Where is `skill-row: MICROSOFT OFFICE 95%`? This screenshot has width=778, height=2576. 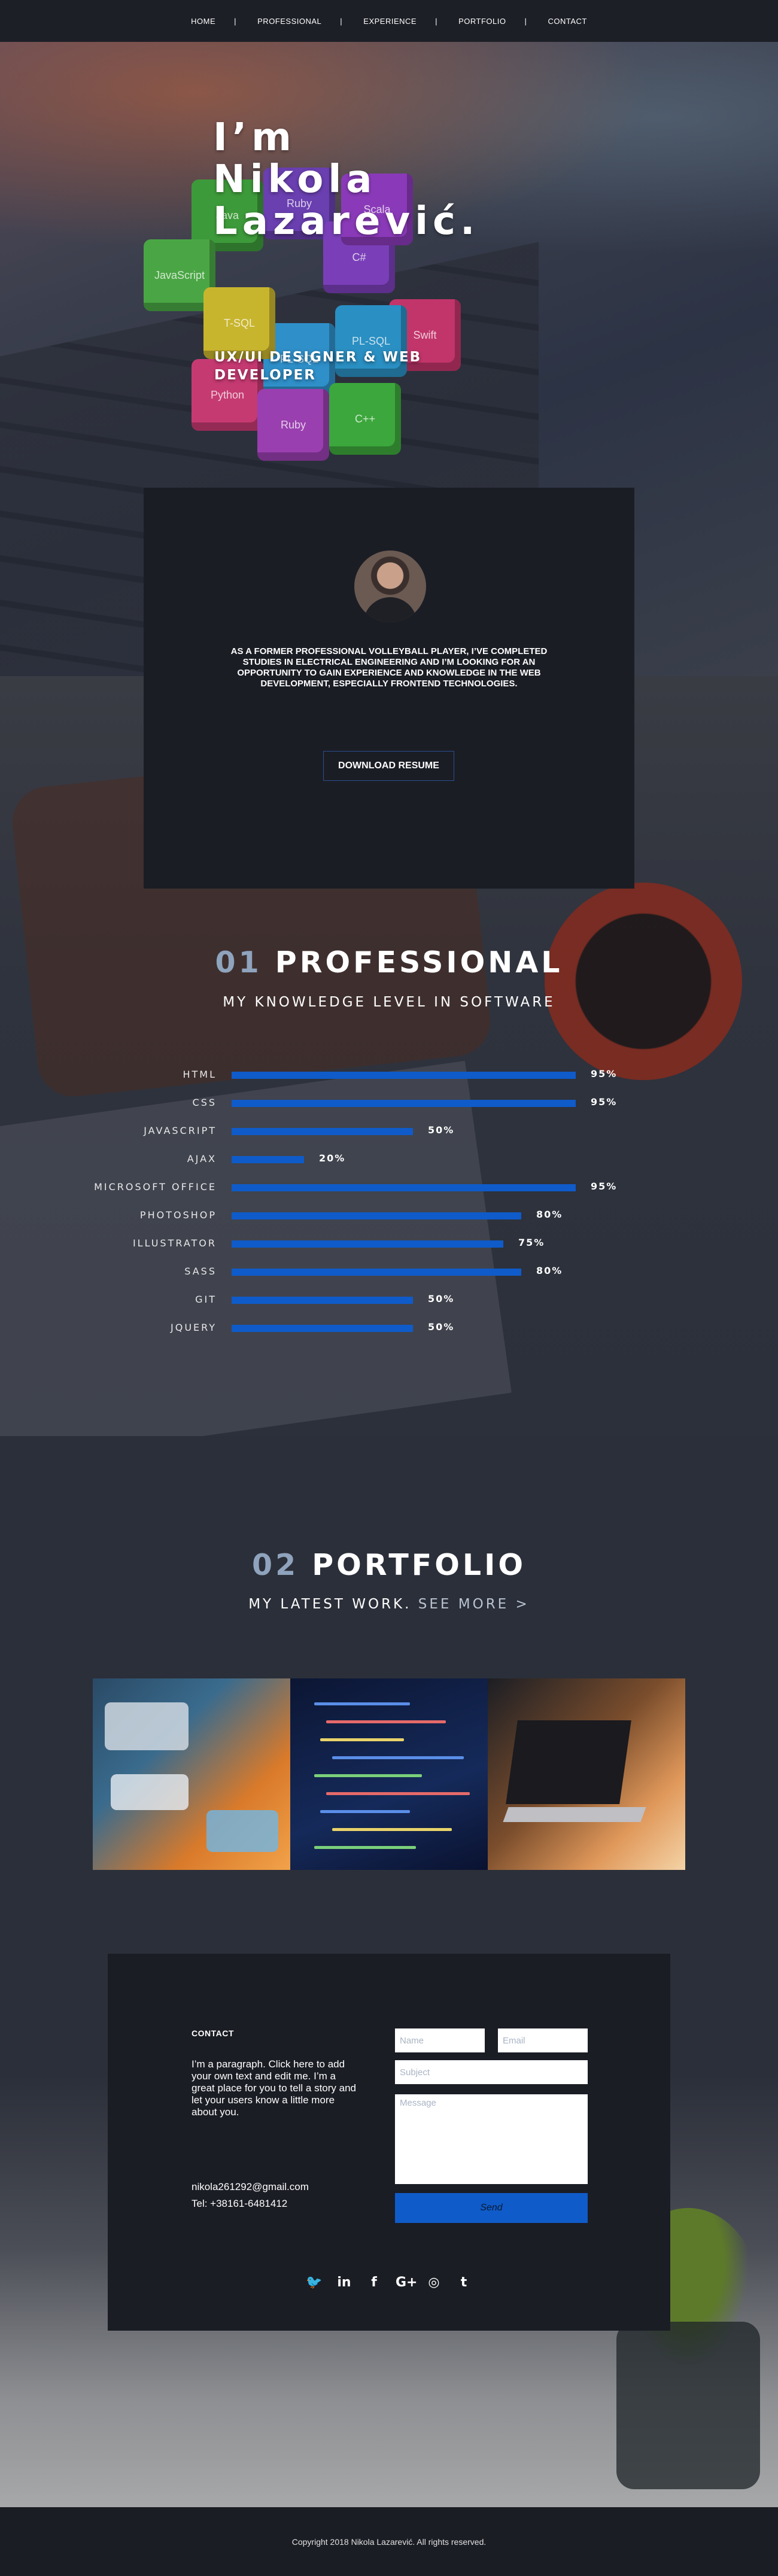 skill-row: MICROSOFT OFFICE 95% is located at coordinates (389, 1188).